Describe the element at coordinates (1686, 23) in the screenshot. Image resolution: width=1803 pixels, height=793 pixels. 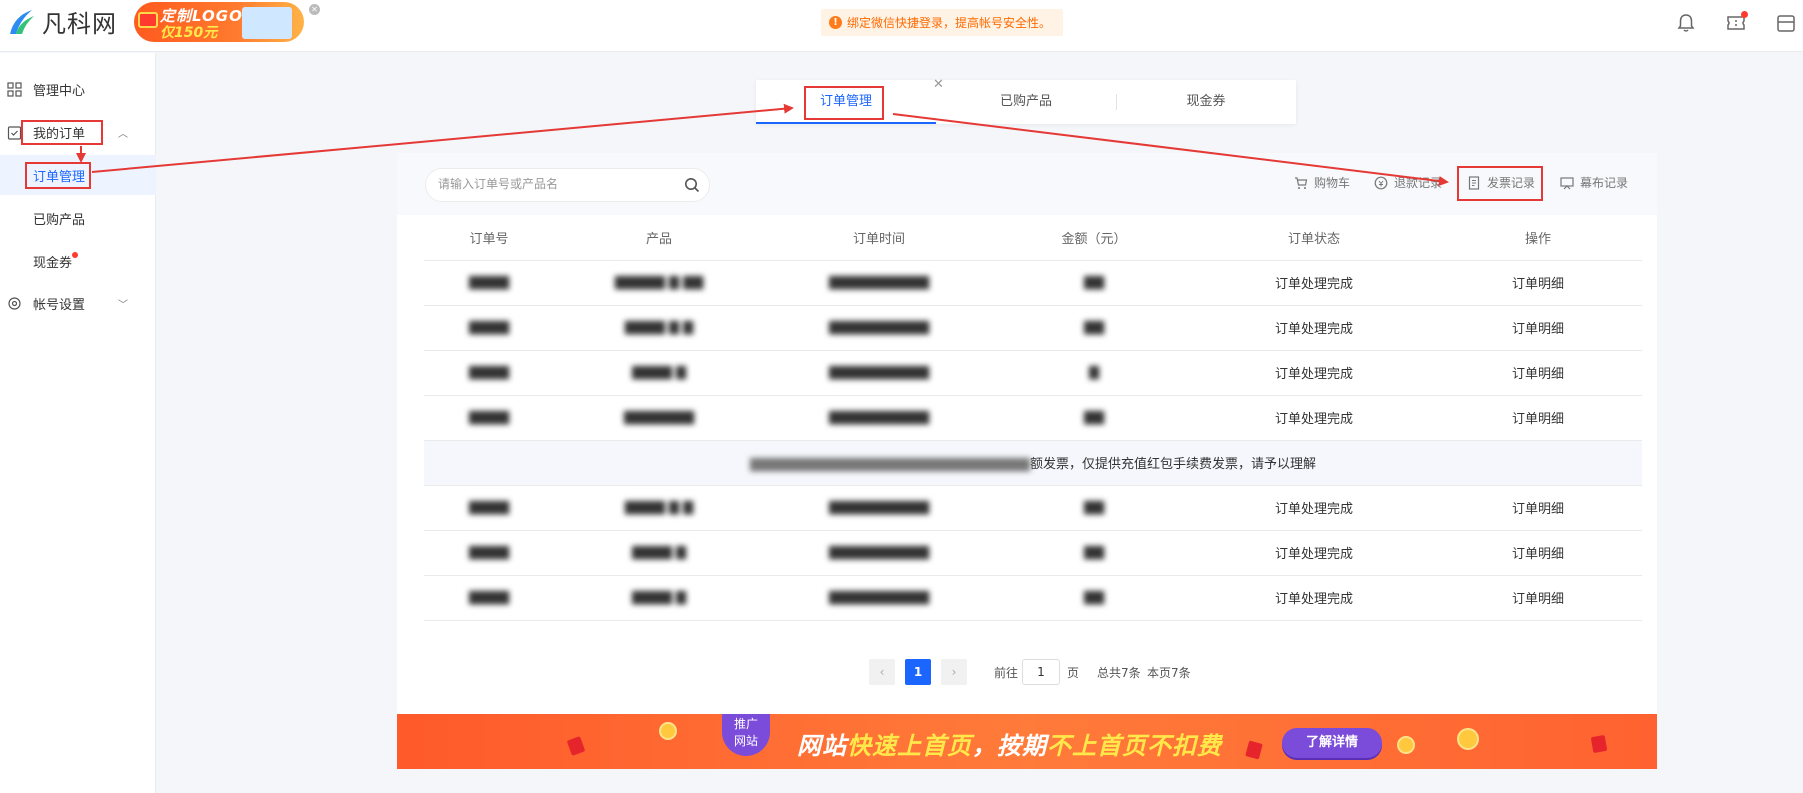
I see `bell-icon` at that location.